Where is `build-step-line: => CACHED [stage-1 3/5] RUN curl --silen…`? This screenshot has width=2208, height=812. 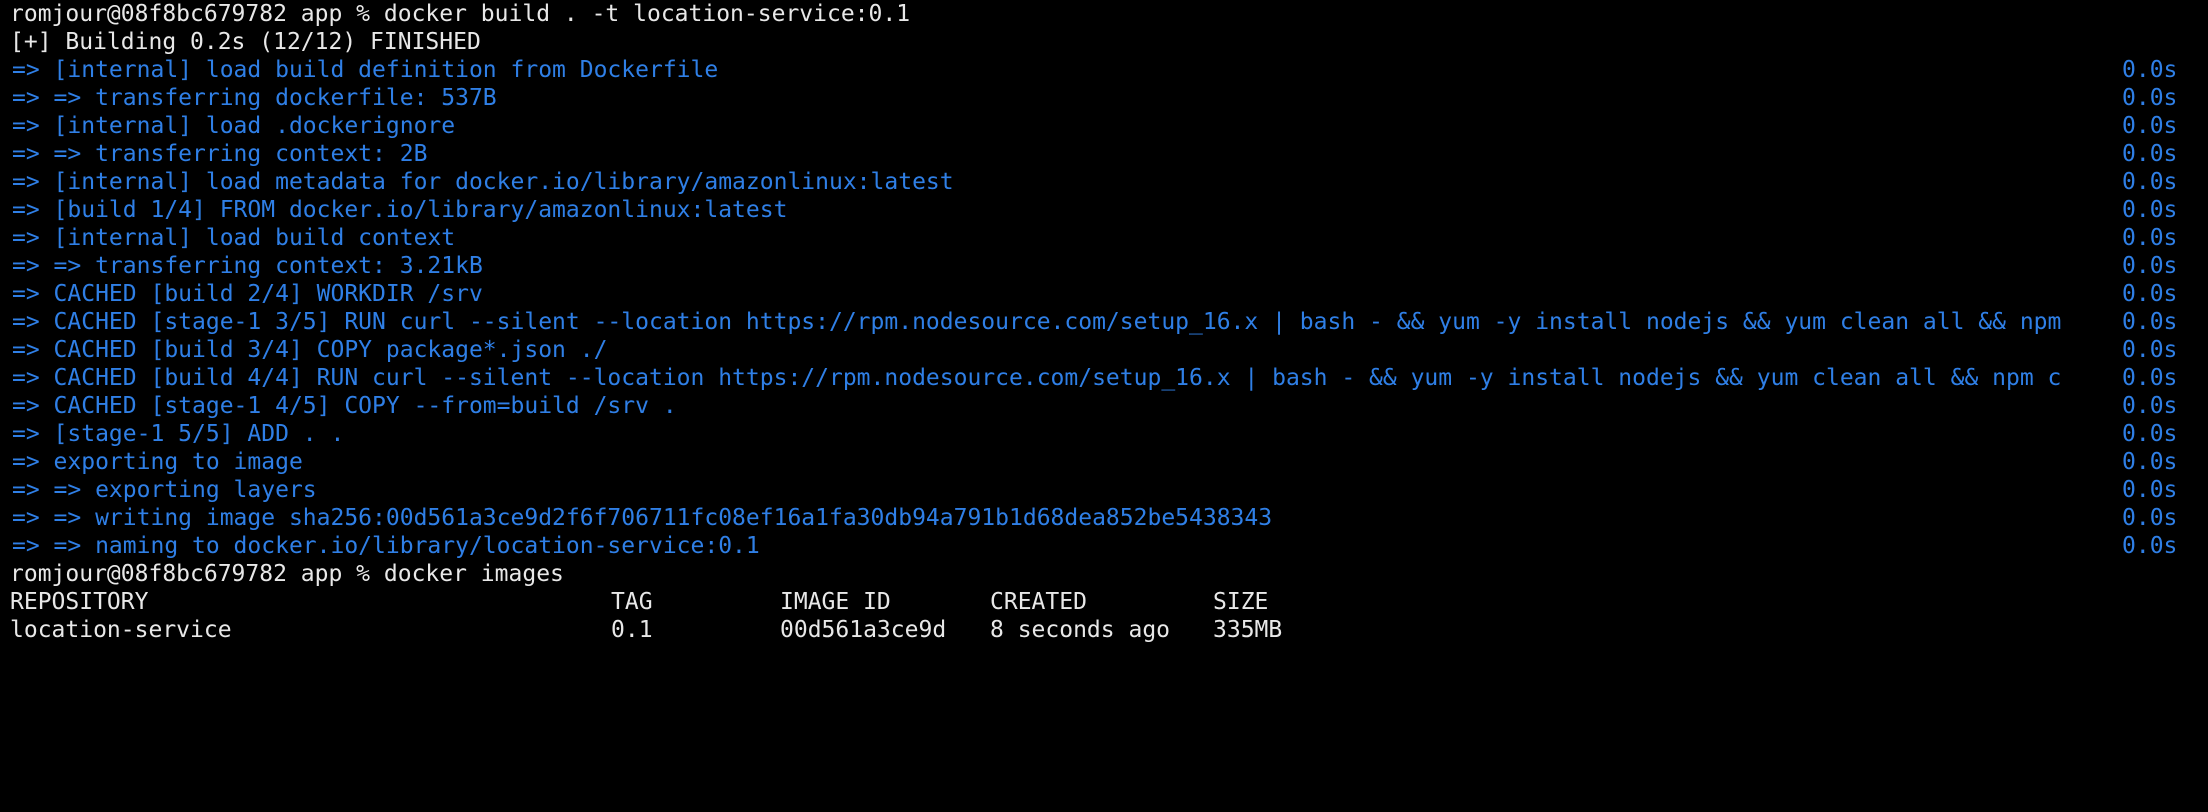 build-step-line: => CACHED [stage-1 3/5] RUN curl --silen… is located at coordinates (1104, 322).